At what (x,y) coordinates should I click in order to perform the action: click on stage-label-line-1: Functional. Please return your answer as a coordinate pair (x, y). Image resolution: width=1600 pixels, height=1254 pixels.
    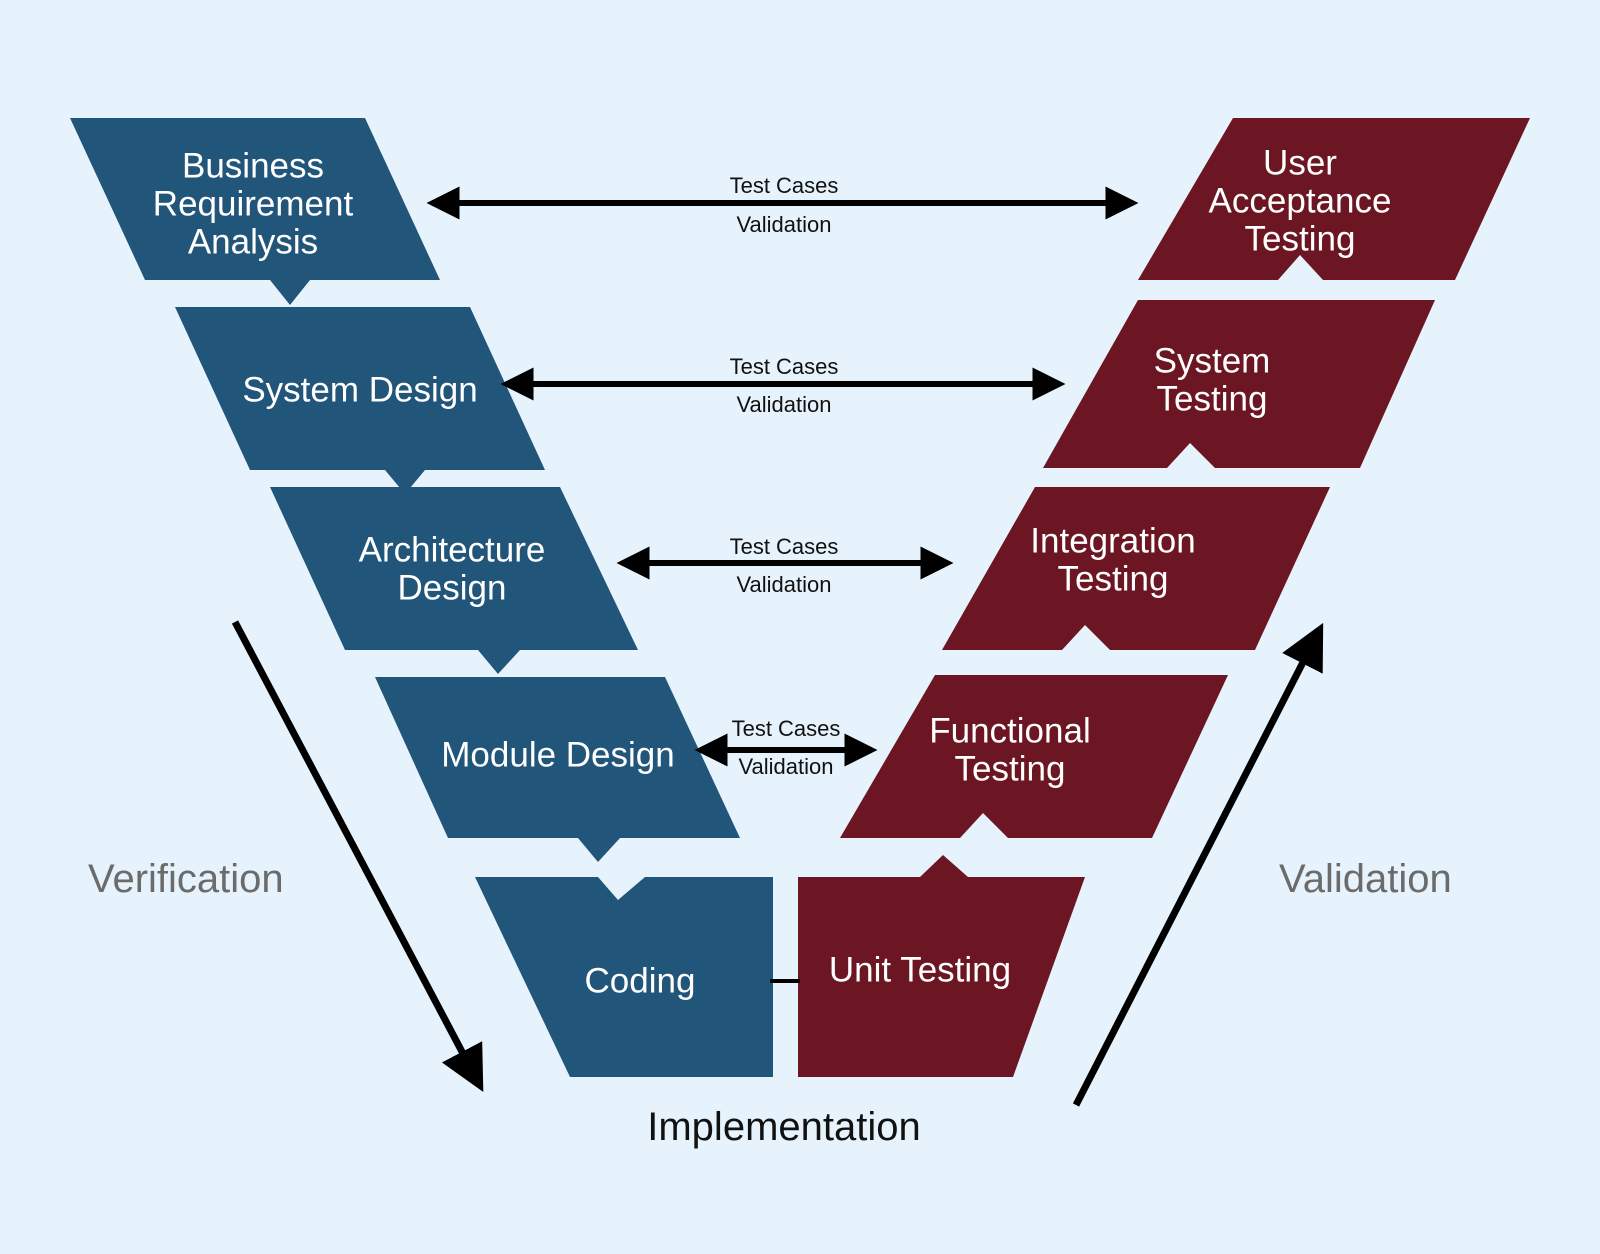
    Looking at the image, I should click on (1009, 730).